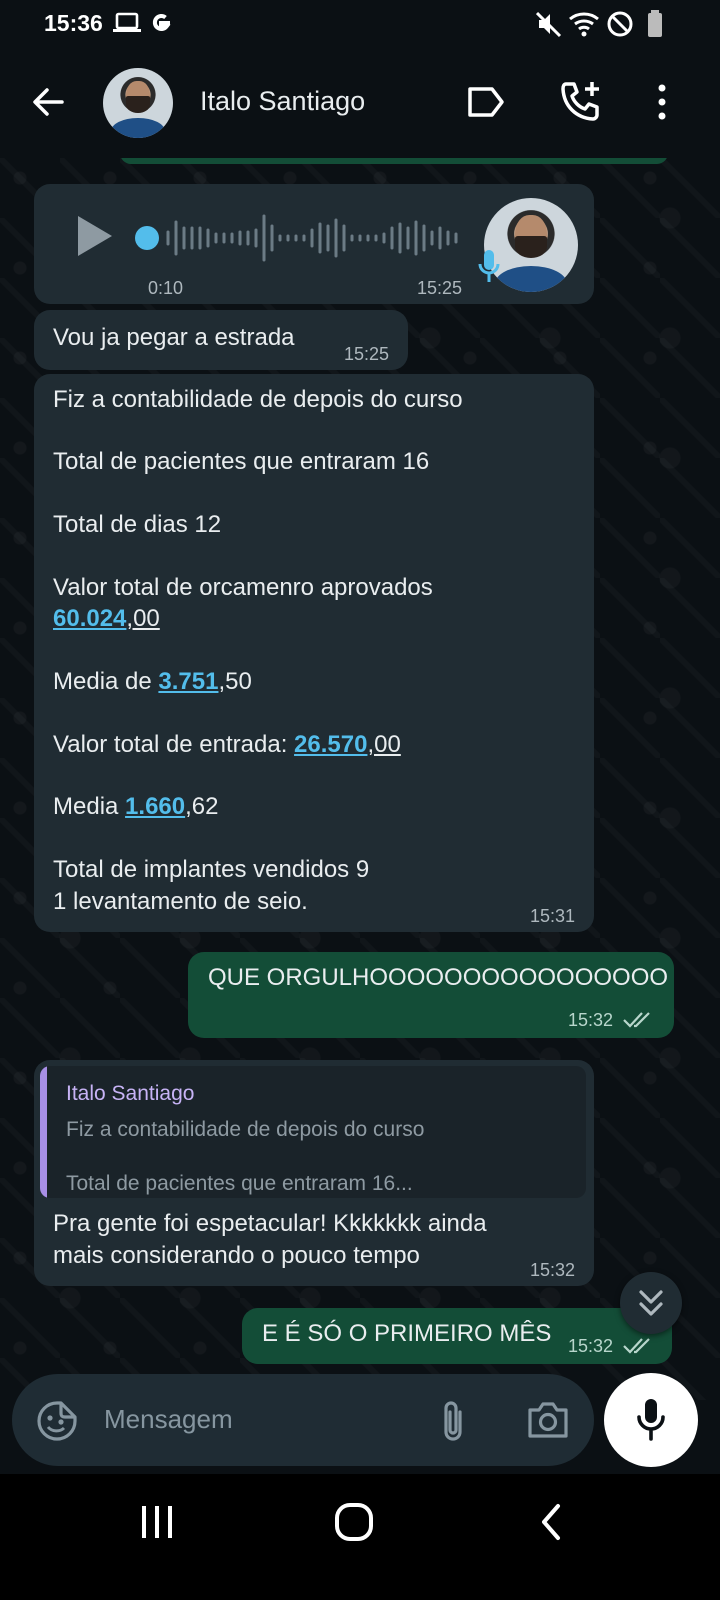 The image size is (720, 1600). I want to click on outgoing-message: E É SÓ O PRIMEIRO MÊS 15:32, so click(457, 1336).